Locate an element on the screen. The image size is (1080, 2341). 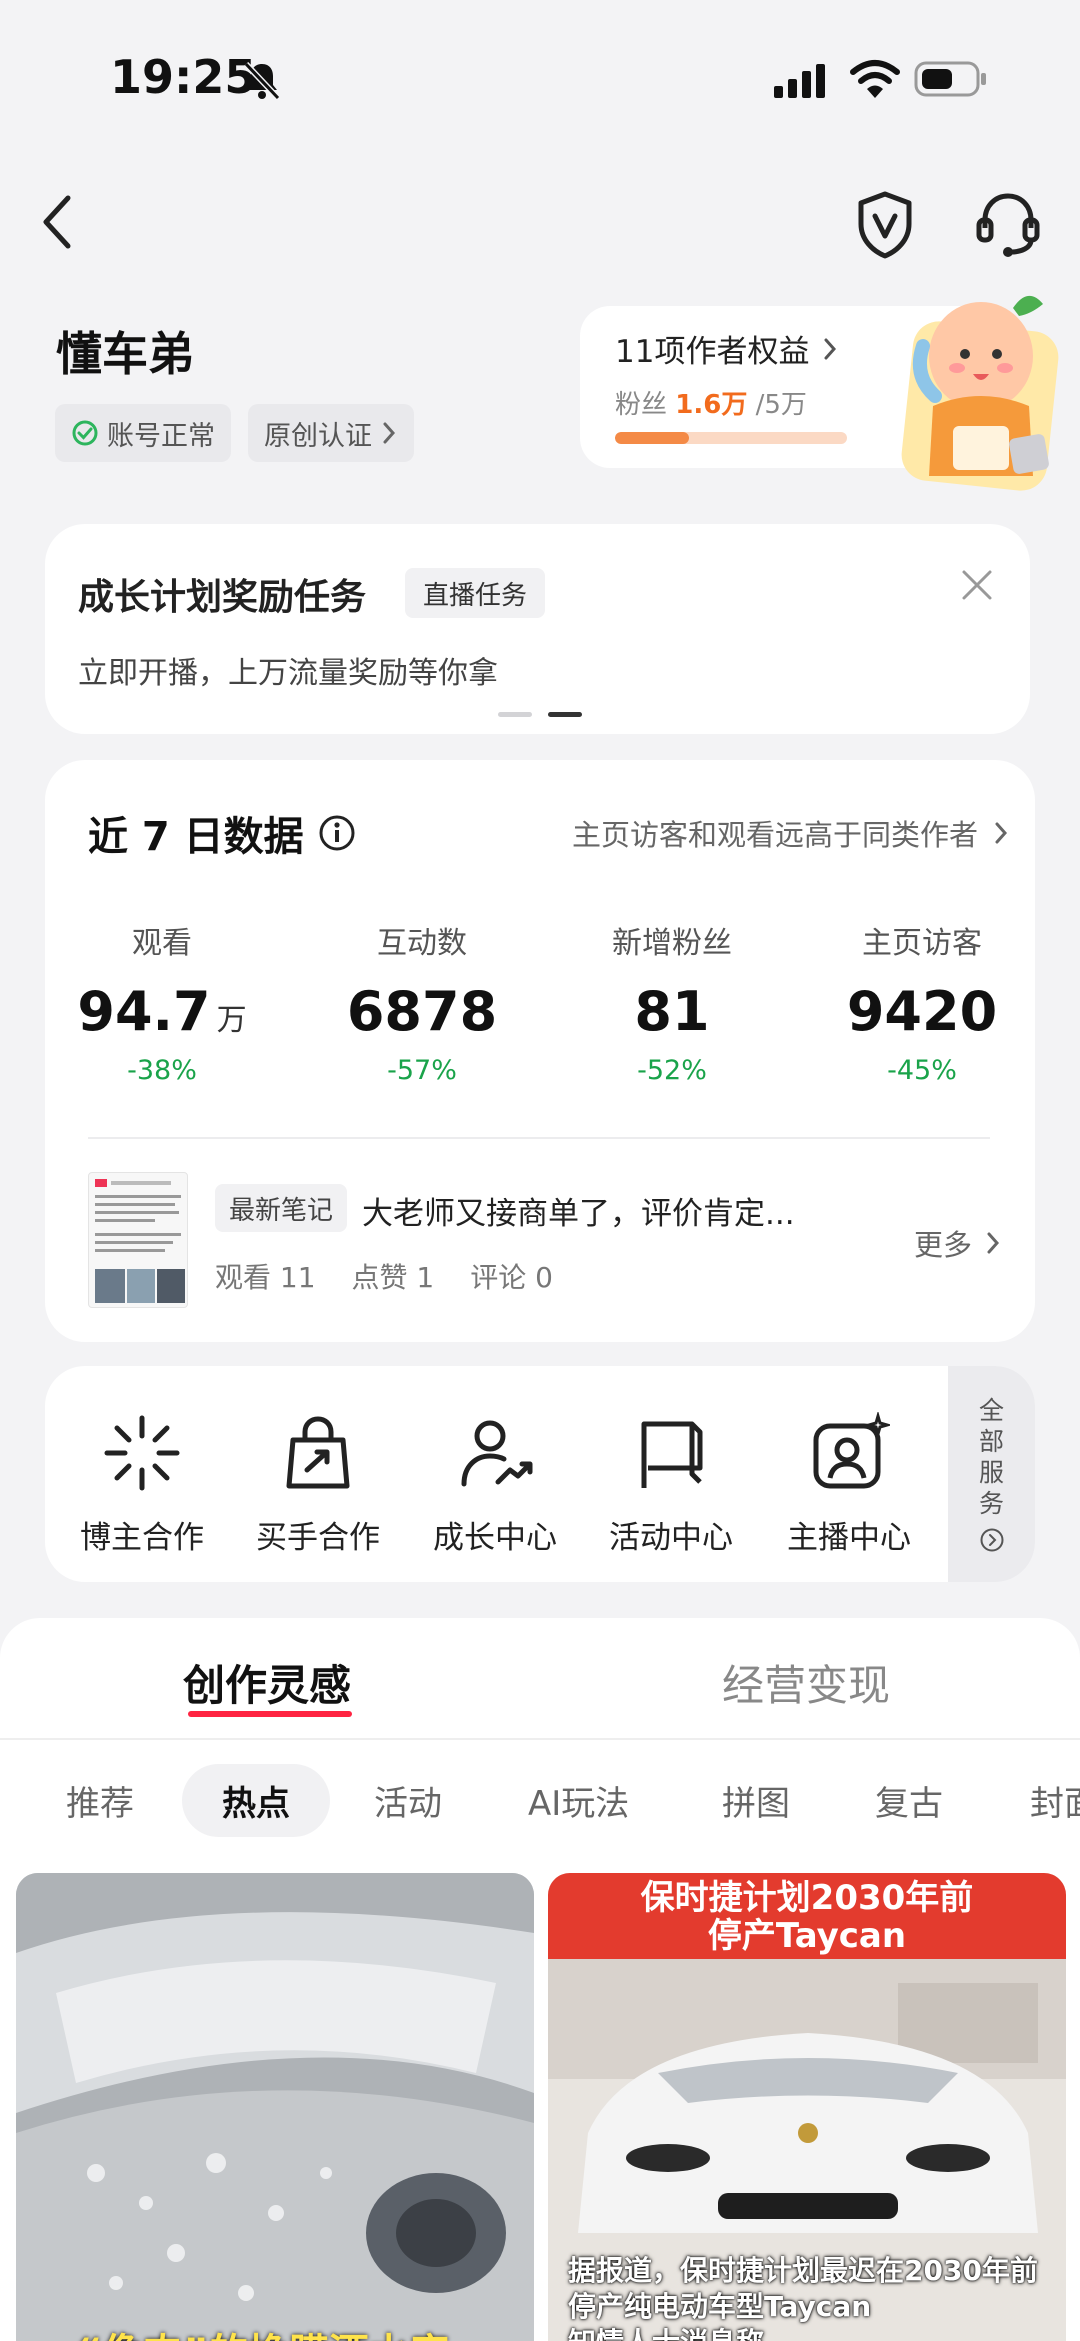
subtab-recommend: 推荐 is located at coordinates (100, 1800).